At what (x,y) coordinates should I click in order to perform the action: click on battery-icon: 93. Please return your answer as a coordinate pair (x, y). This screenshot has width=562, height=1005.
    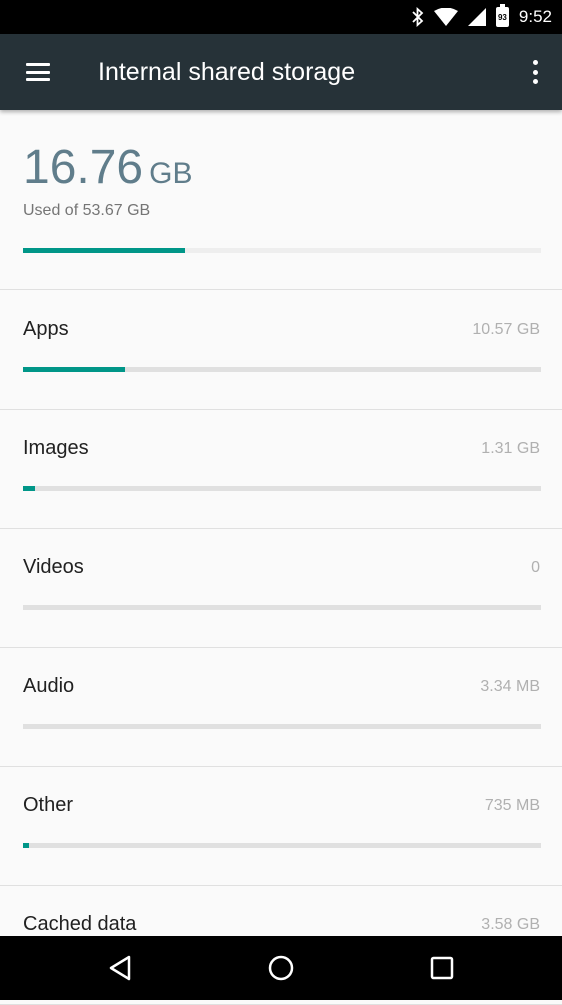
    Looking at the image, I should click on (502, 15).